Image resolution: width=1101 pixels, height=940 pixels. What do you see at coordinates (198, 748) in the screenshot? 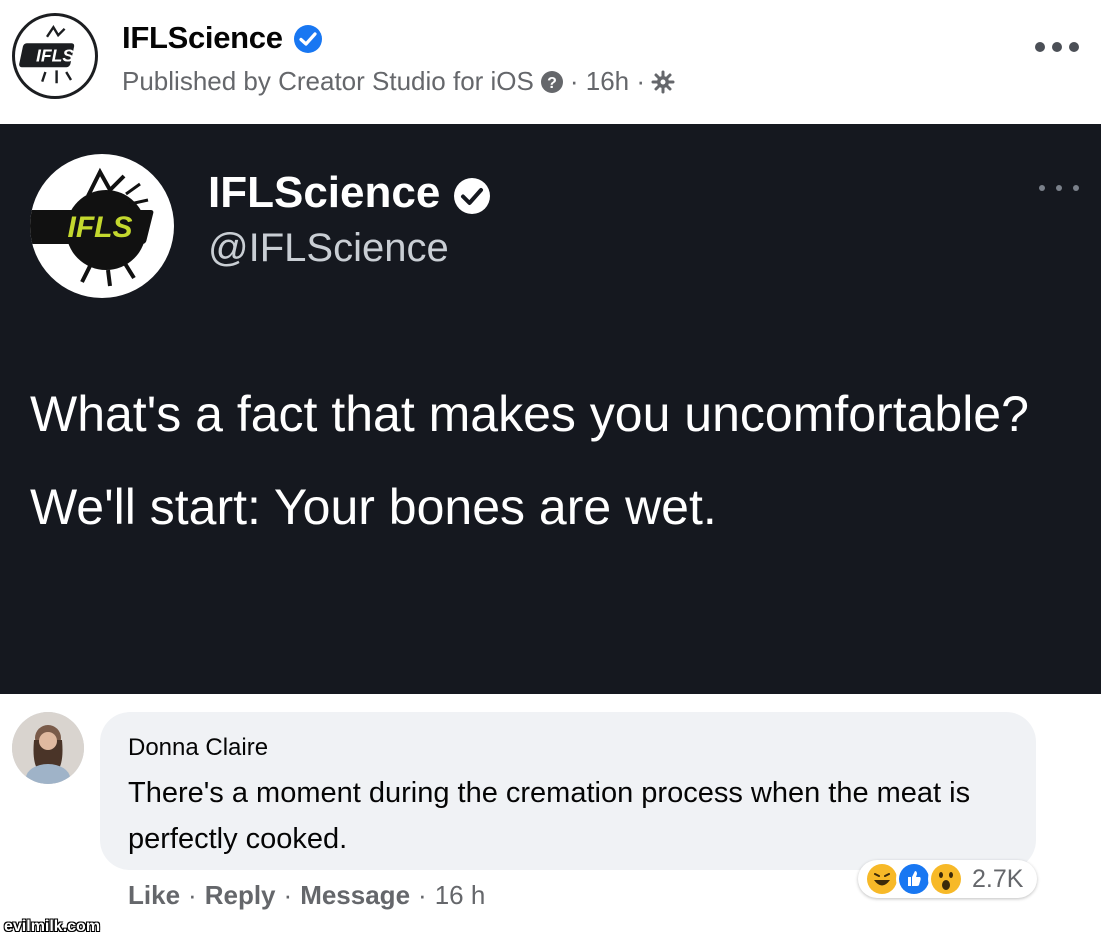
I see `comment-author: Donna Claire` at bounding box center [198, 748].